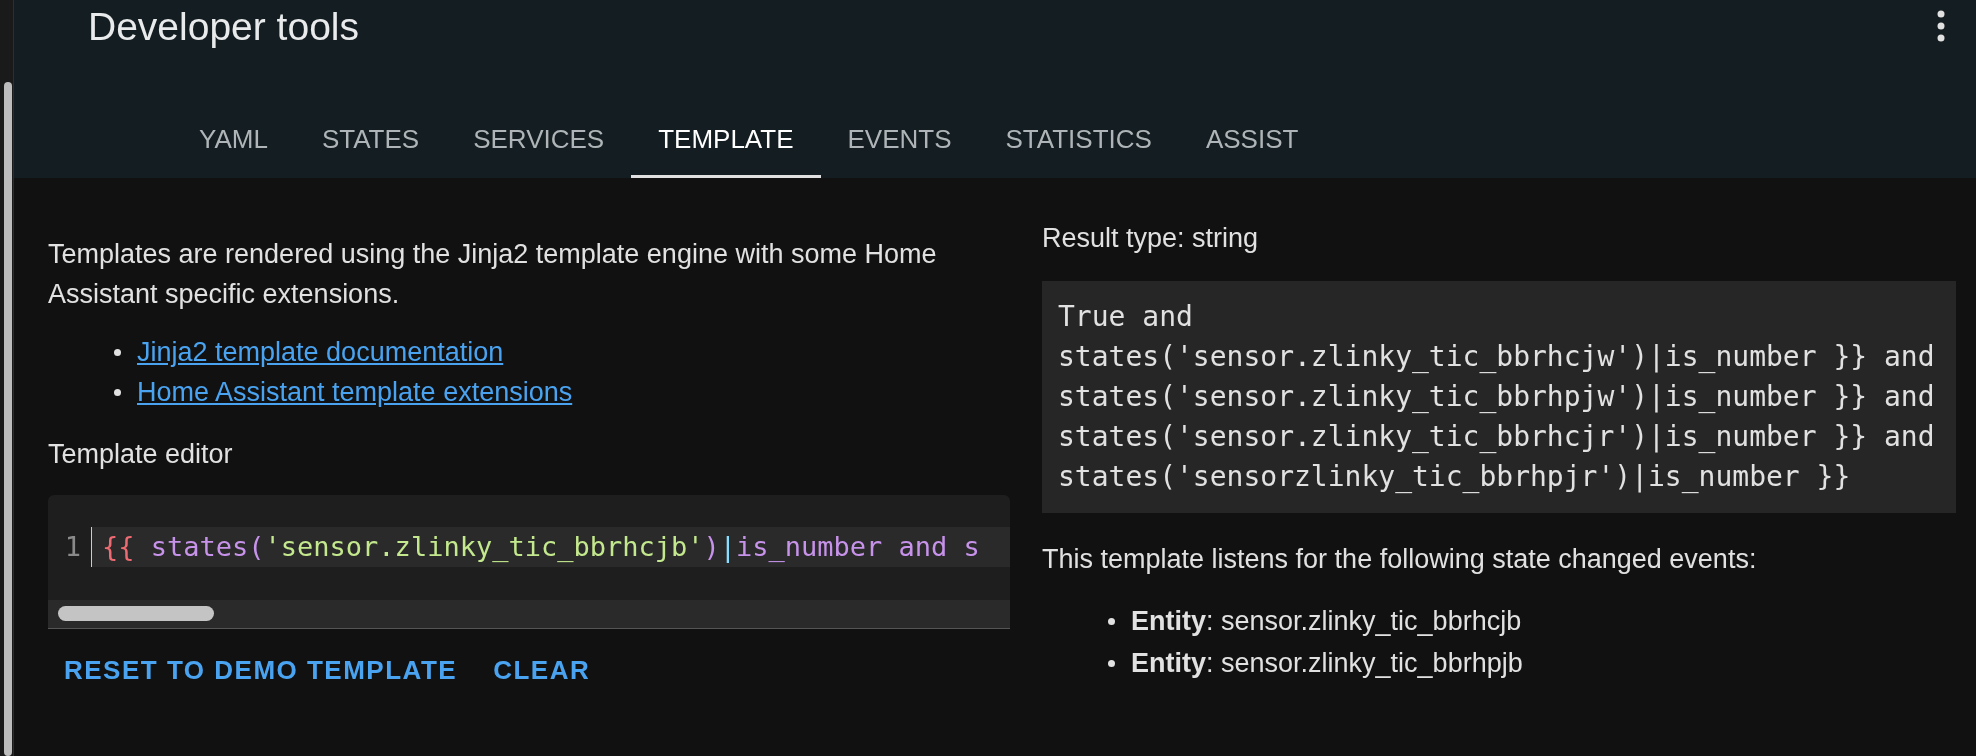 This screenshot has width=1976, height=756. Describe the element at coordinates (1326, 621) in the screenshot. I see `entity-item: Entity: sensor.zlinky_tic_bbrhcjb` at that location.